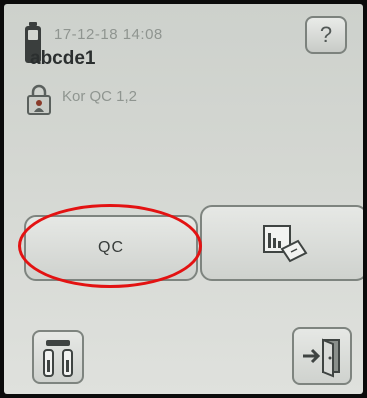  I want to click on chart-results-icon, so click(285, 244).